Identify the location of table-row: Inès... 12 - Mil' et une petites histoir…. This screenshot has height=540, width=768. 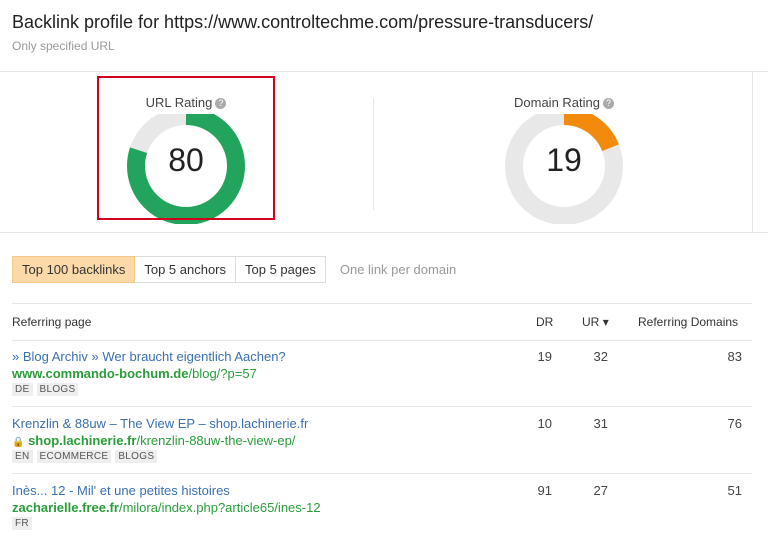
(382, 507).